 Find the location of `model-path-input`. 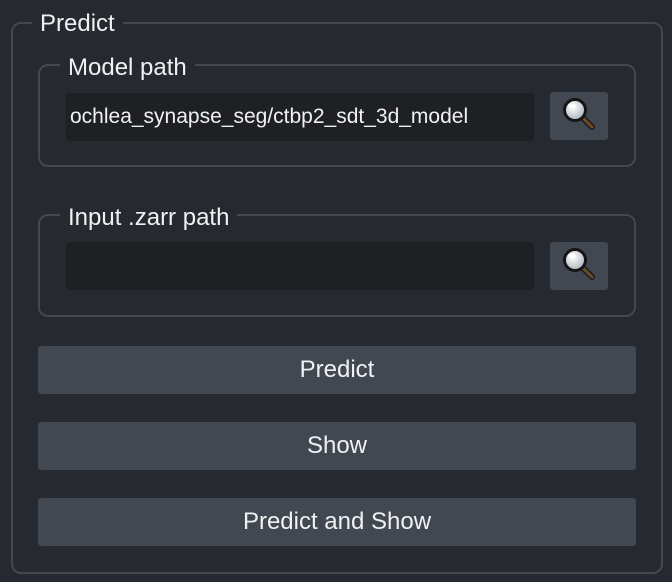

model-path-input is located at coordinates (302, 117).